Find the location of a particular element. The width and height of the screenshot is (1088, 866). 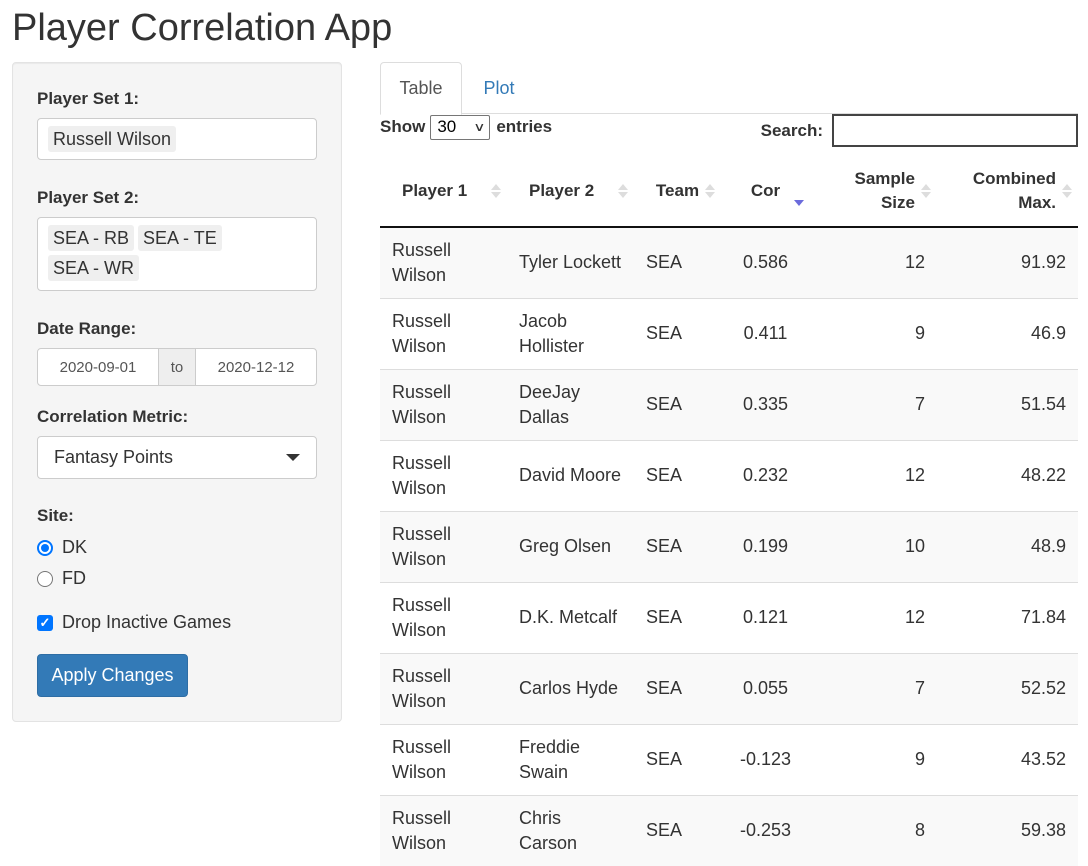

cell-sample-size: 7 is located at coordinates (873, 404).